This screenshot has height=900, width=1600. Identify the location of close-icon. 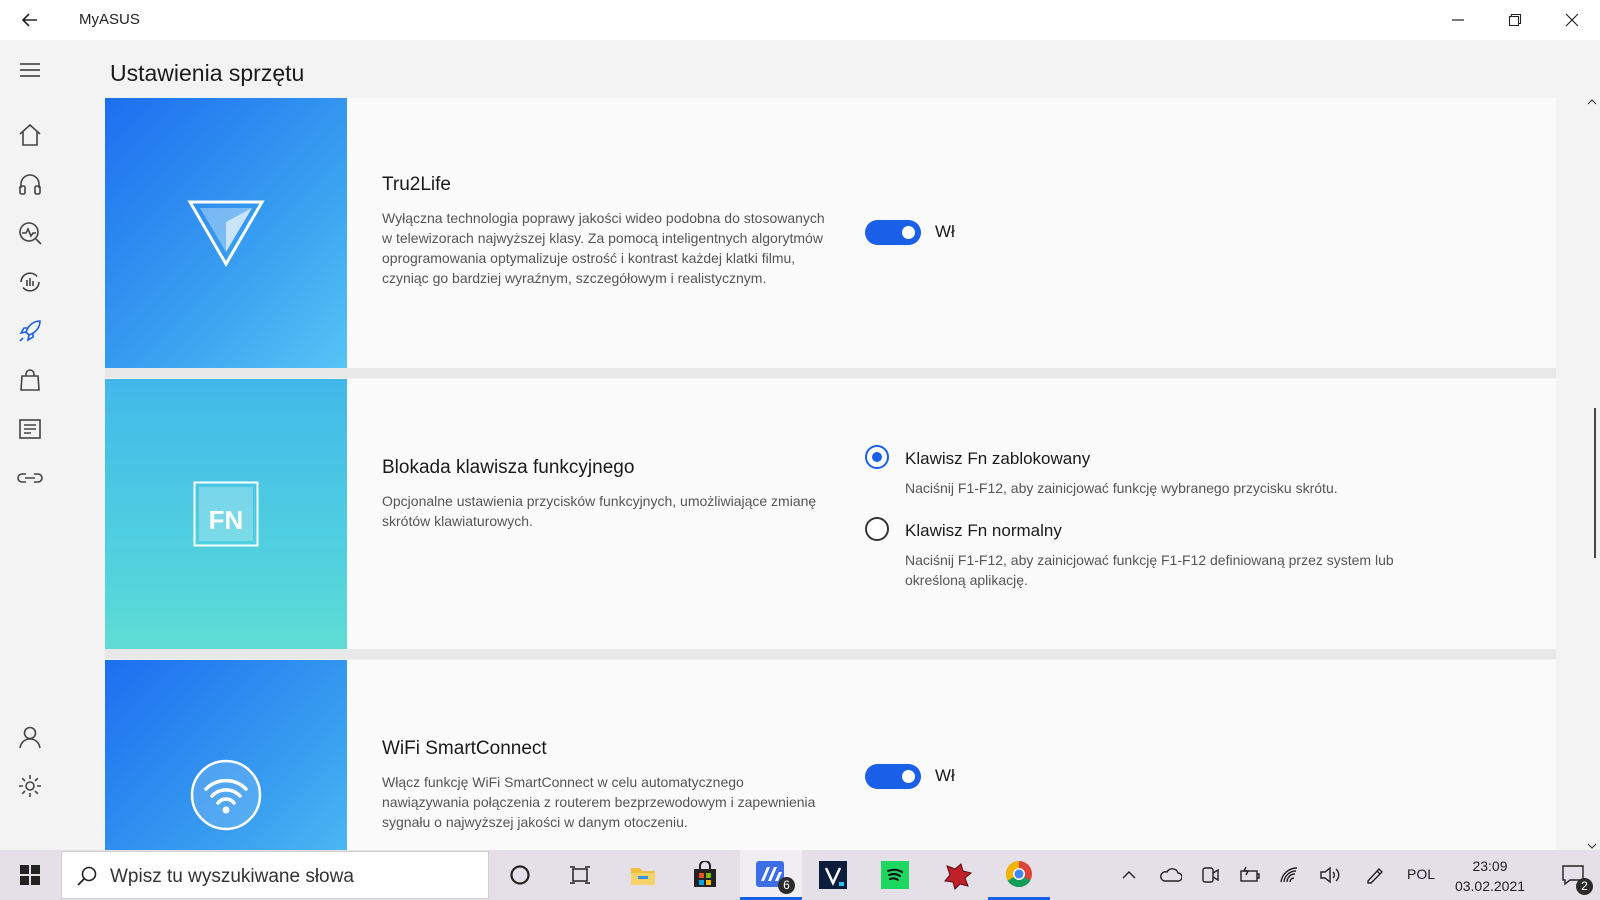
(1571, 20).